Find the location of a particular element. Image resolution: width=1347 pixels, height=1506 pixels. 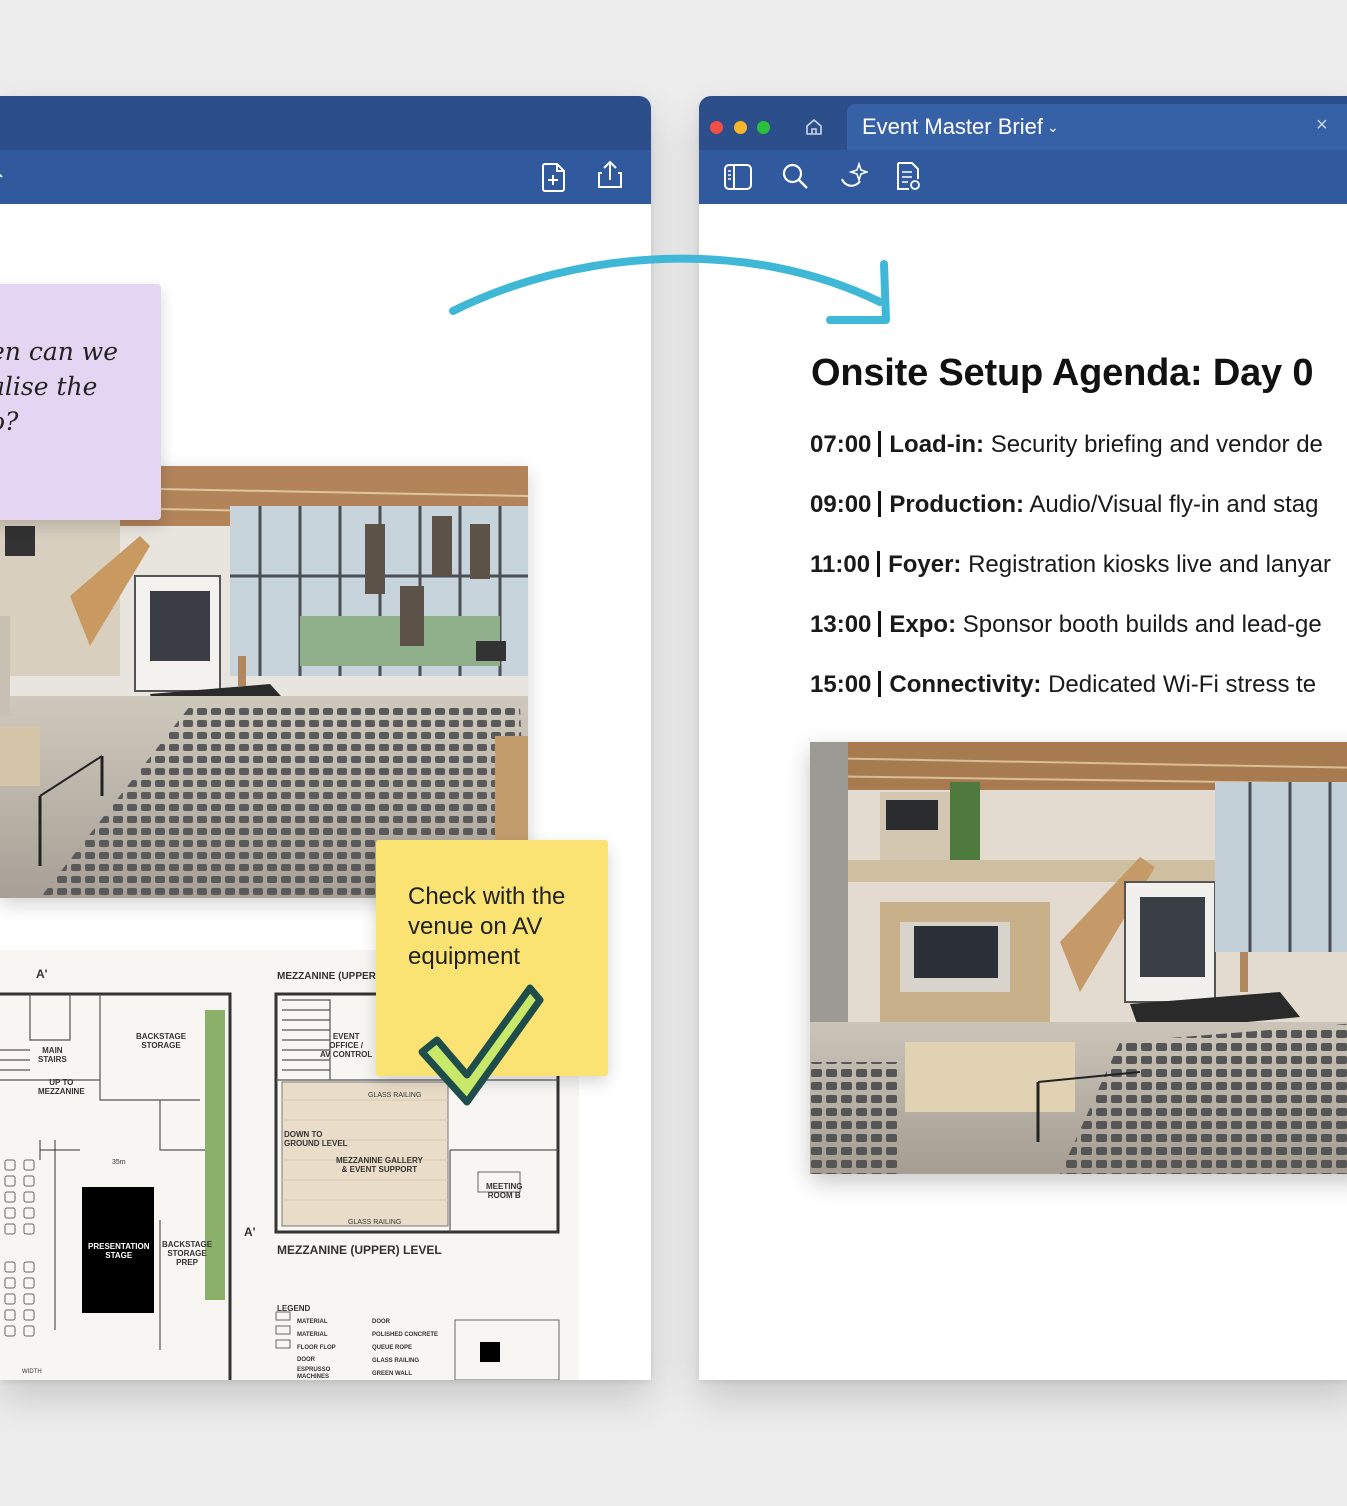

agenda-label: Production: is located at coordinates (957, 504).